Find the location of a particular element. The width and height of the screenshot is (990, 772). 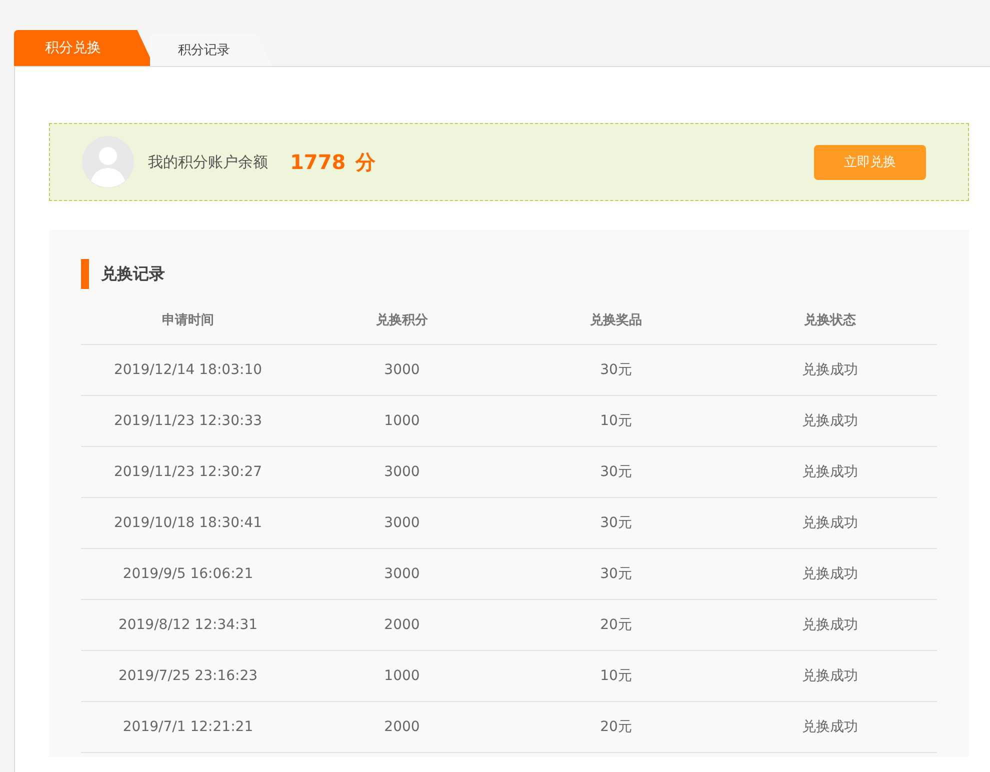

column-header: 申请时间 is located at coordinates (188, 320).